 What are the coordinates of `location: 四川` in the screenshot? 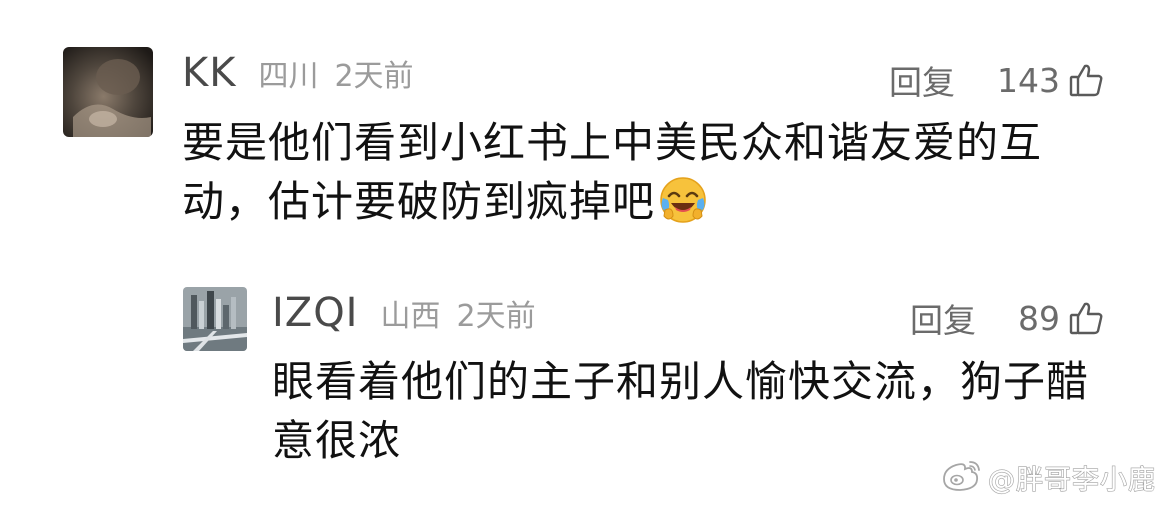 It's located at (288, 76).